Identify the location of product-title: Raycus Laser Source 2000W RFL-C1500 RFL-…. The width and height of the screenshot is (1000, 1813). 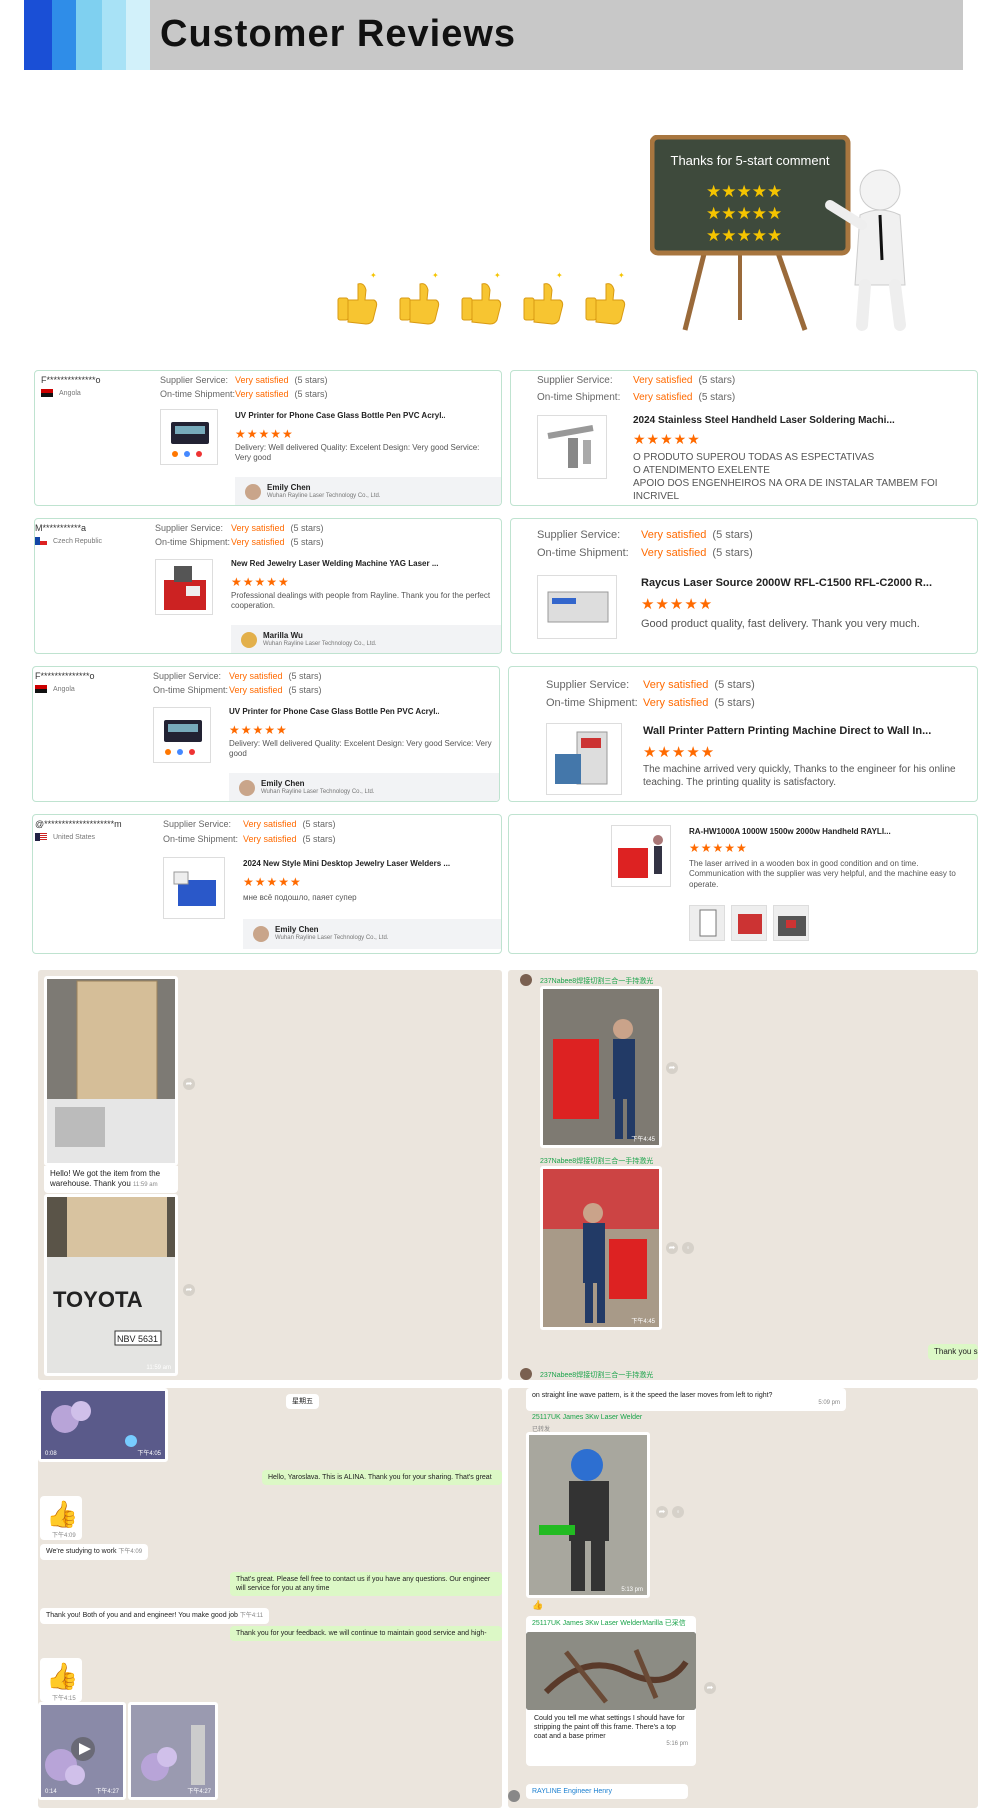
(806, 583).